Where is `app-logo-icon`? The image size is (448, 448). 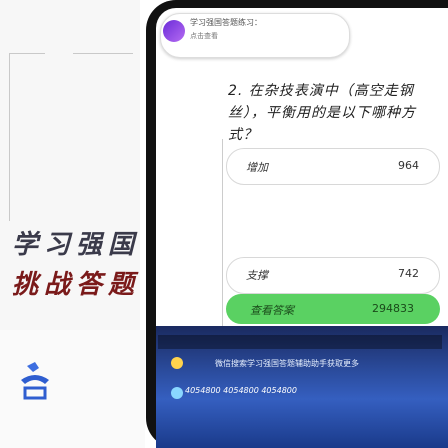
app-logo-icon is located at coordinates (35, 381).